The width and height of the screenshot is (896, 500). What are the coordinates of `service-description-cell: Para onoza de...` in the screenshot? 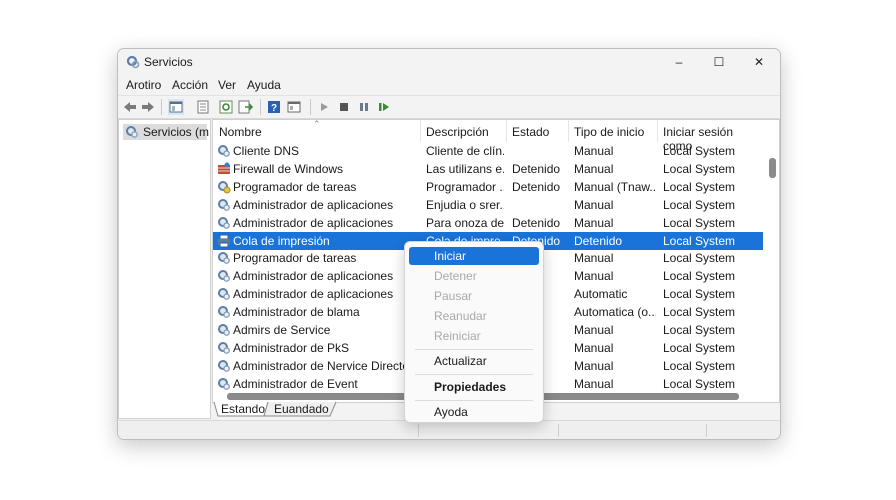 It's located at (465, 222).